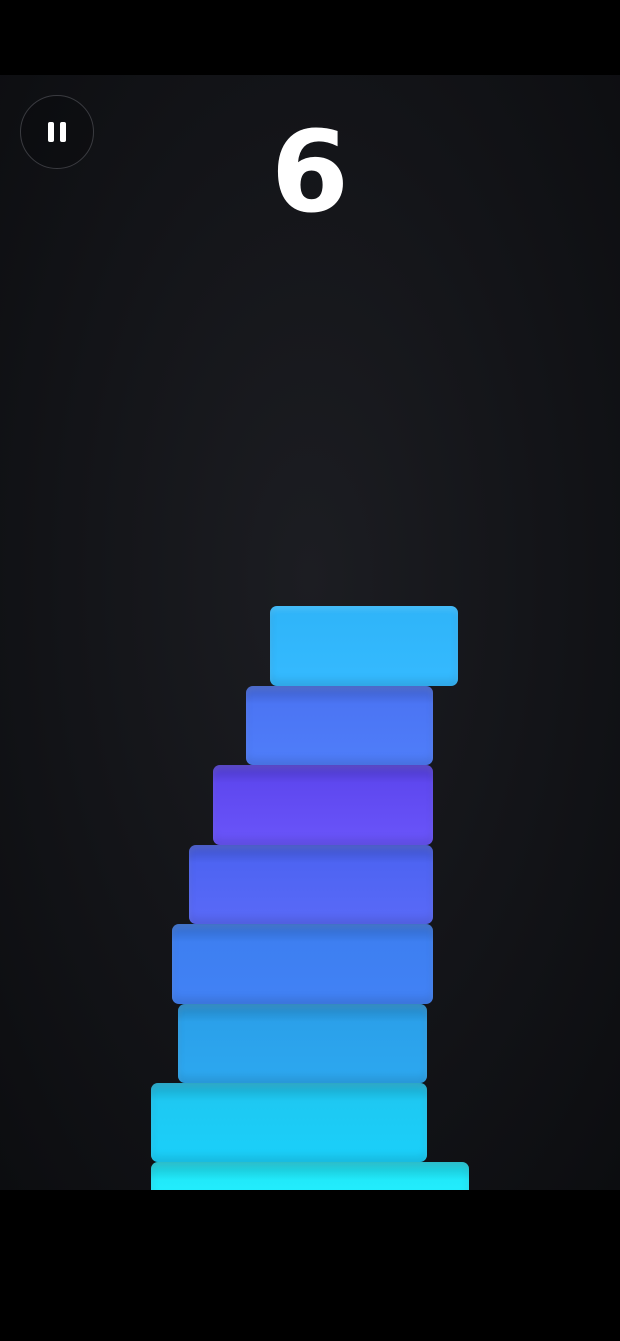  Describe the element at coordinates (310, 173) in the screenshot. I see `score-display: 6` at that location.